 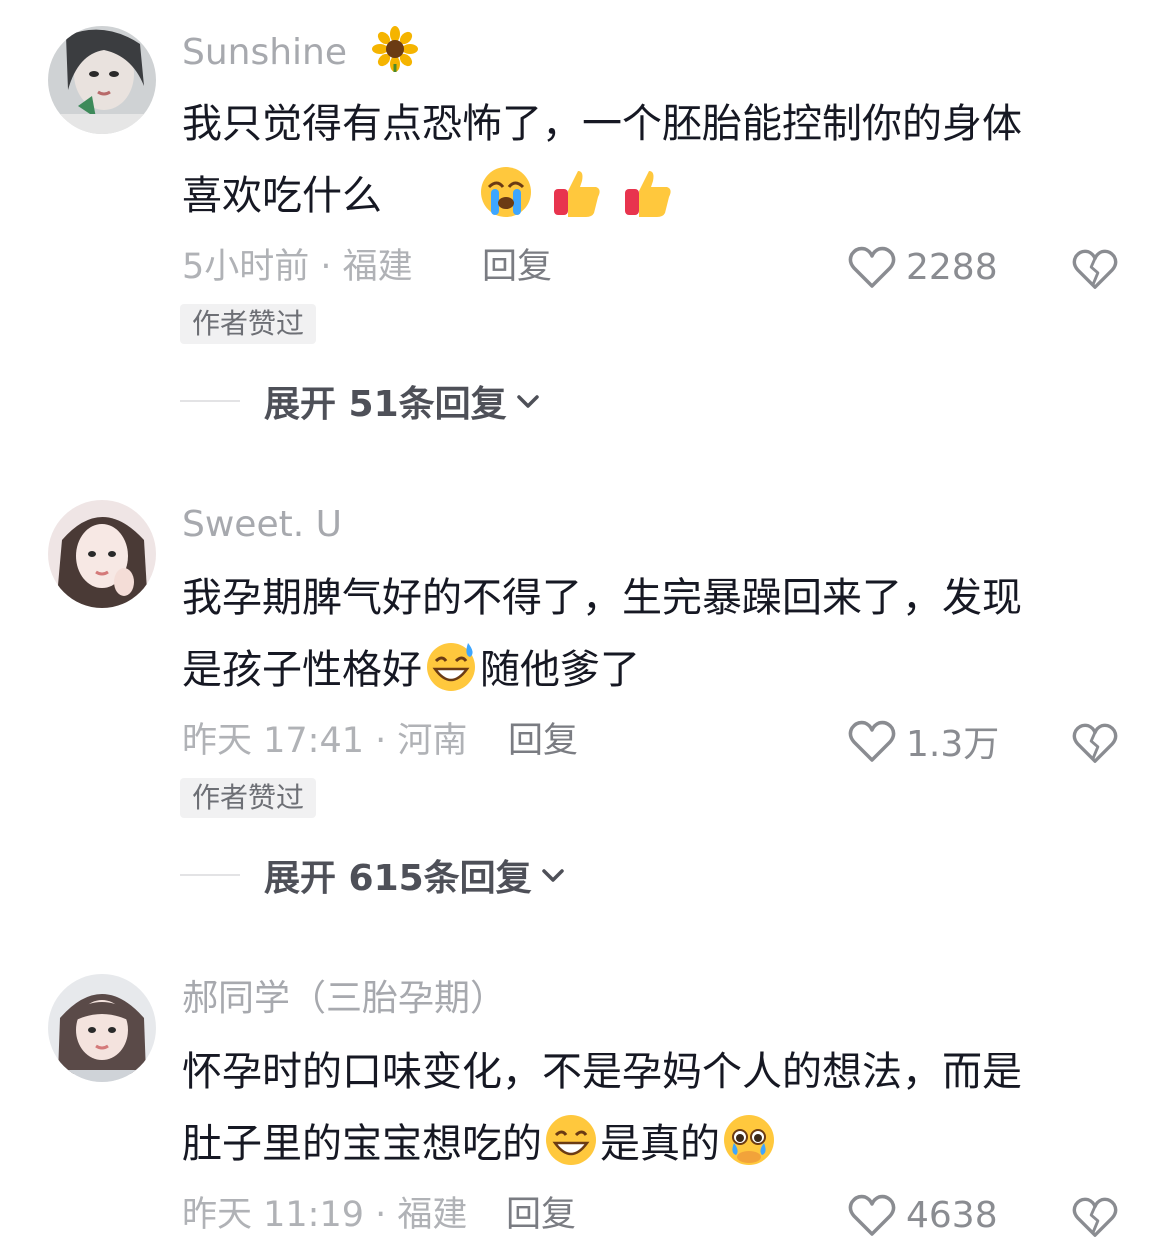 What do you see at coordinates (262, 525) in the screenshot?
I see `username: Sweet. U` at bounding box center [262, 525].